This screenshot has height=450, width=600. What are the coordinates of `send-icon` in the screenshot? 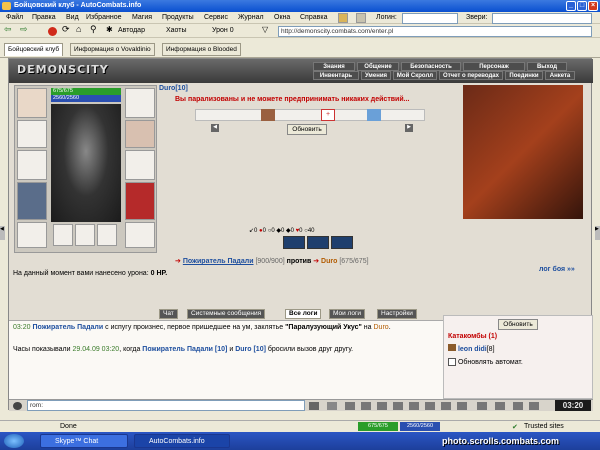 It's located at (314, 406).